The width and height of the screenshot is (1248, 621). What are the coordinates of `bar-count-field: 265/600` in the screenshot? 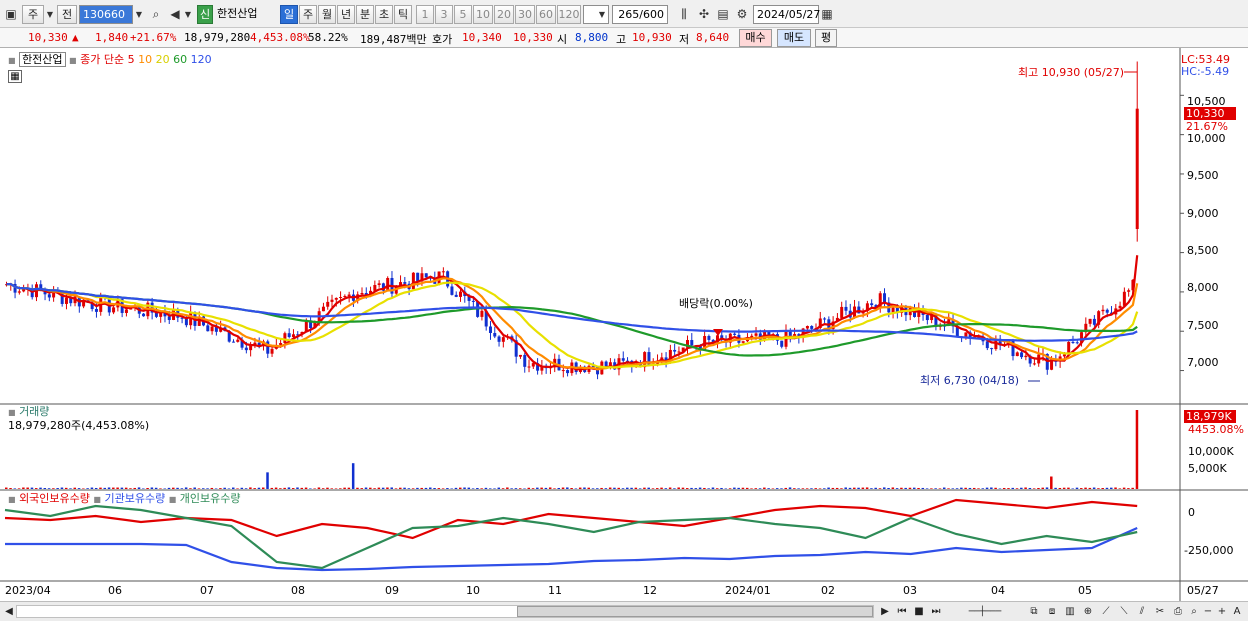 It's located at (640, 14).